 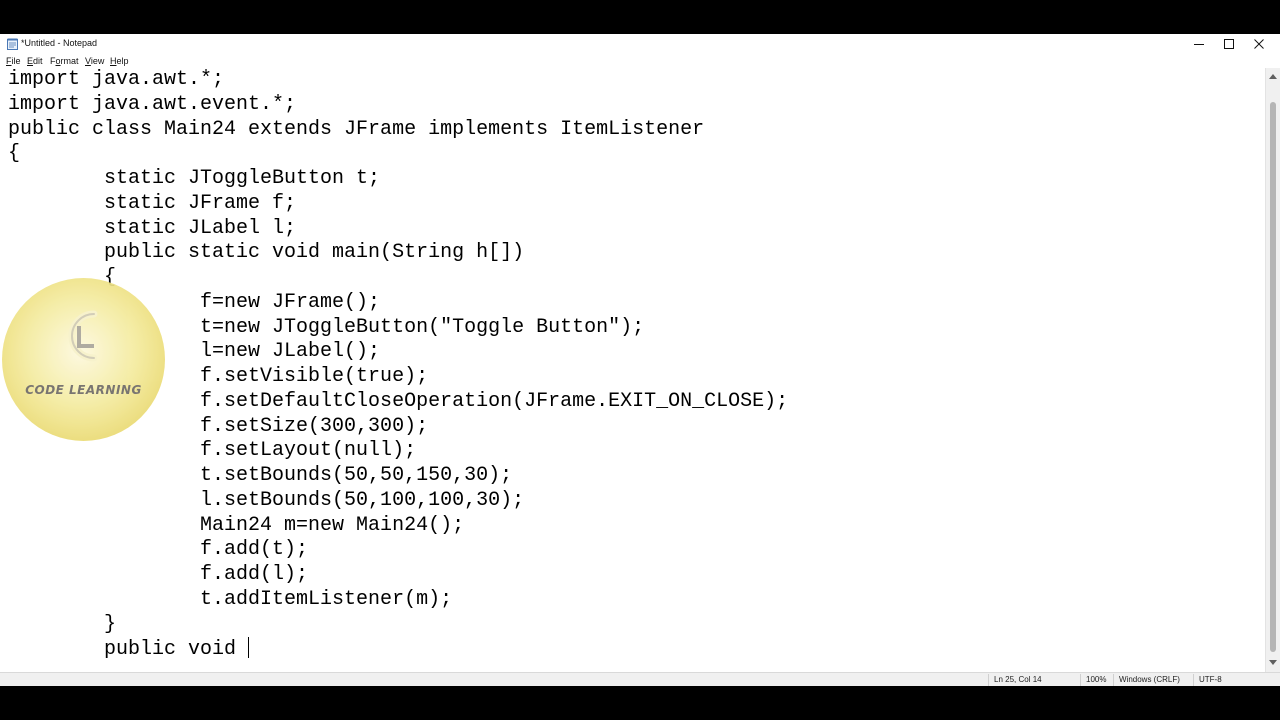 I want to click on menu-bar: File Edit Format View Help, so click(x=640, y=61).